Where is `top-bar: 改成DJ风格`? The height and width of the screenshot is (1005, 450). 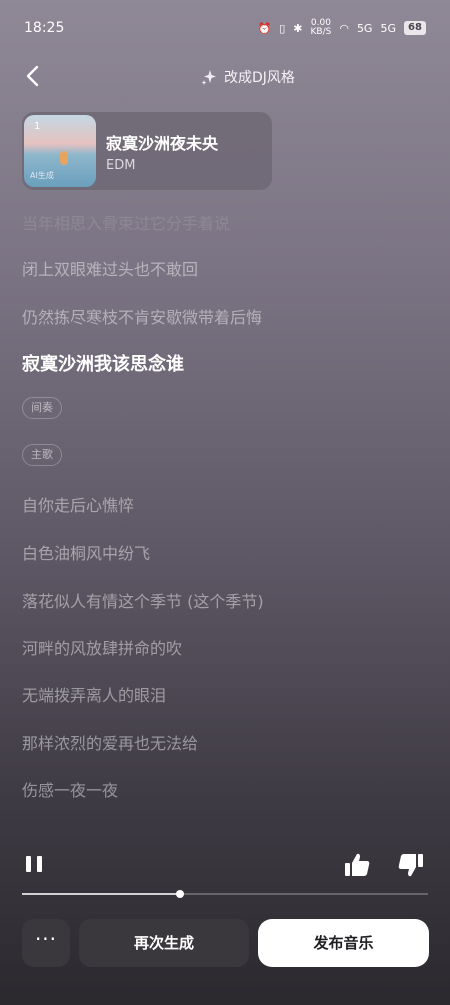
top-bar: 改成DJ风格 is located at coordinates (225, 76).